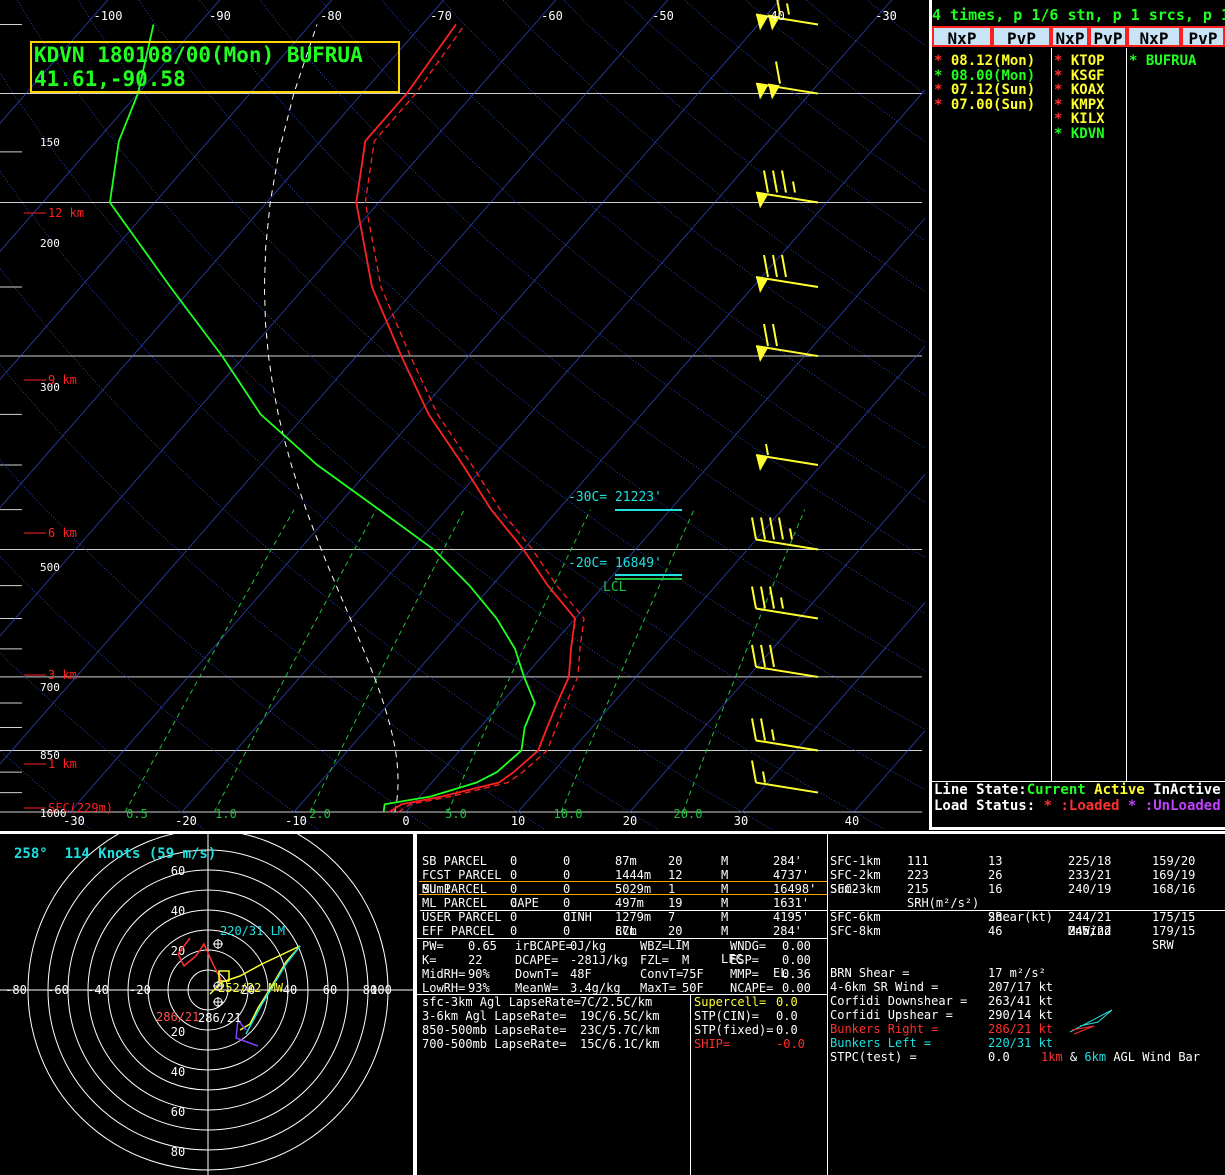 Image resolution: width=1225 pixels, height=1175 pixels. I want to click on sum1-row-cell: EFF PARCEL, so click(458, 931).